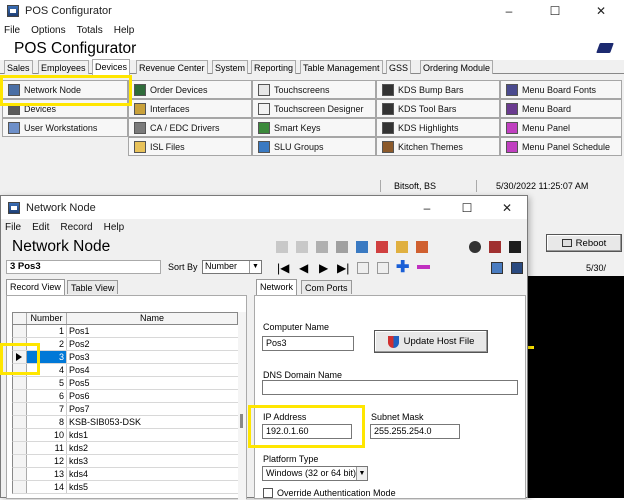 Image resolution: width=624 pixels, height=500 pixels. I want to click on previous-record-button: ◀, so click(303, 268).